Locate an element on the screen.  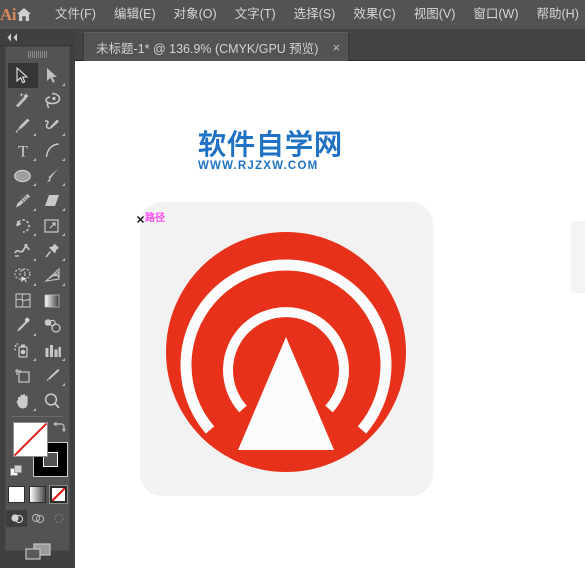
shaper-pencil-tool is located at coordinates (23, 200).